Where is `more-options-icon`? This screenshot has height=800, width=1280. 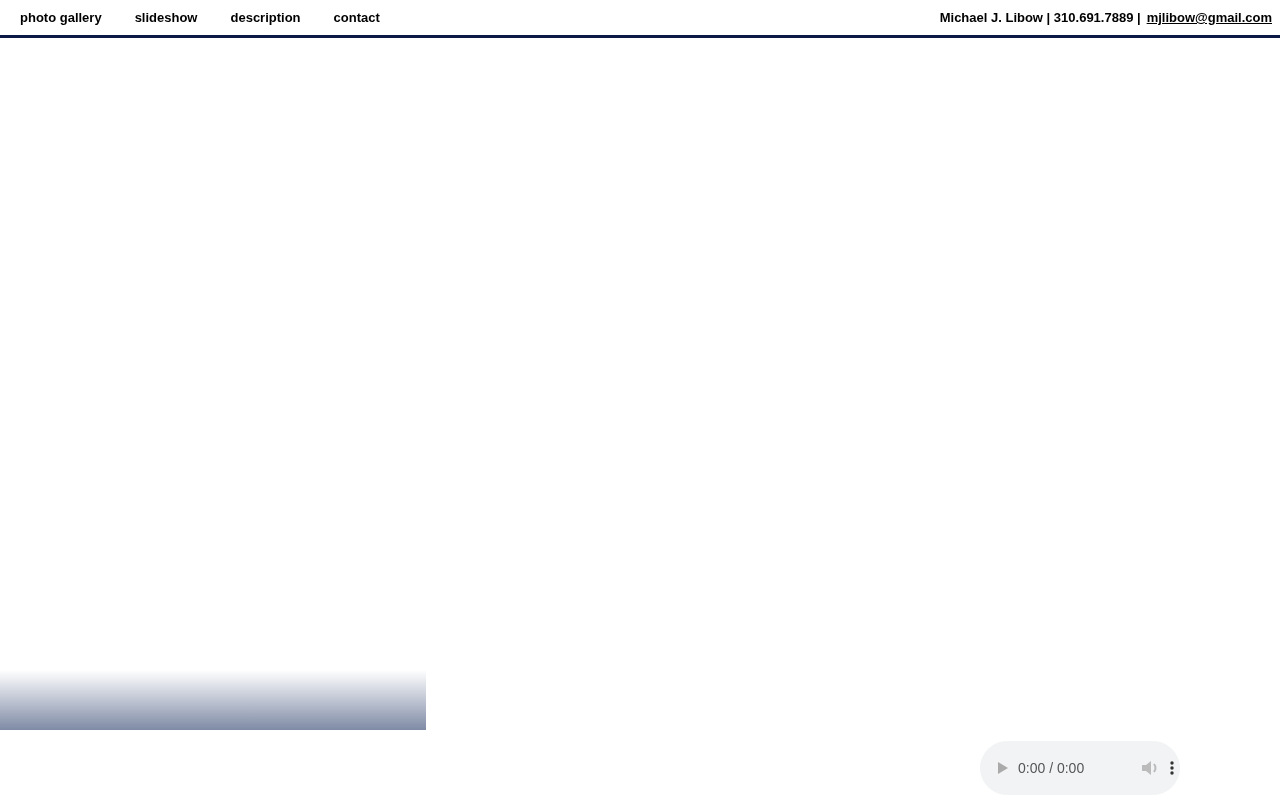 more-options-icon is located at coordinates (1172, 768).